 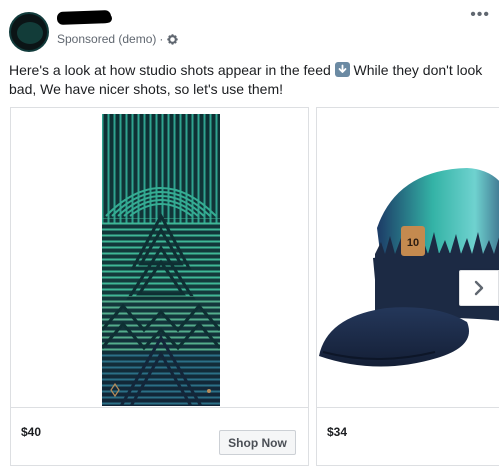 I want to click on post-meta: Sponsored (demo) ·, so click(x=118, y=39).